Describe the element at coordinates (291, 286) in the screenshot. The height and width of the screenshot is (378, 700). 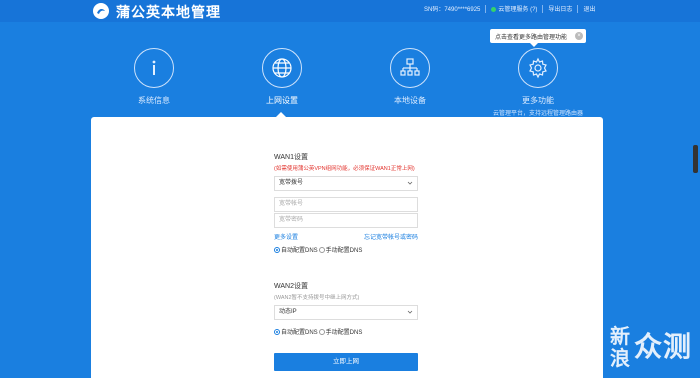
I see `wan2-title: WAN2设置` at that location.